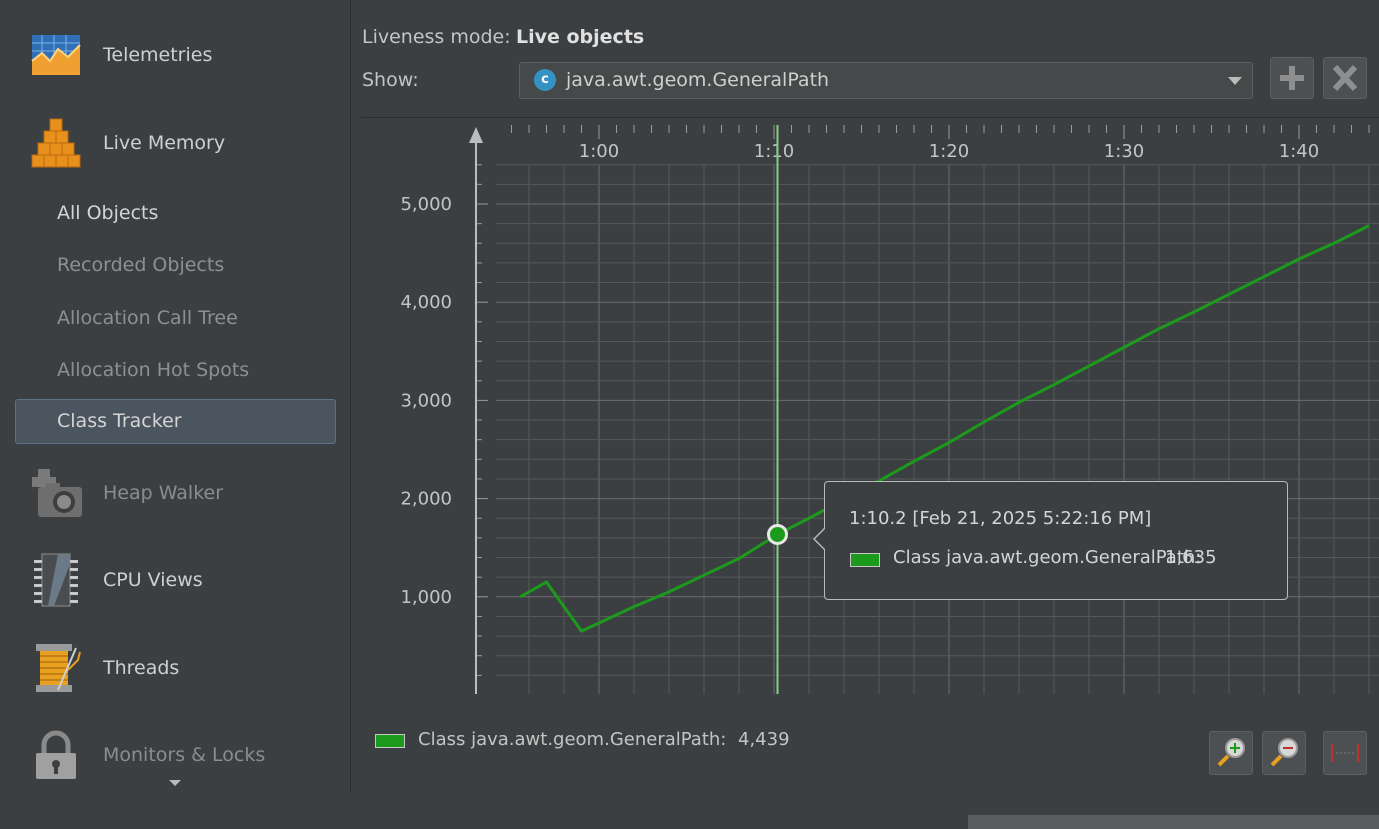 The image size is (1379, 829). What do you see at coordinates (56, 55) in the screenshot?
I see `telemetries-icon` at bounding box center [56, 55].